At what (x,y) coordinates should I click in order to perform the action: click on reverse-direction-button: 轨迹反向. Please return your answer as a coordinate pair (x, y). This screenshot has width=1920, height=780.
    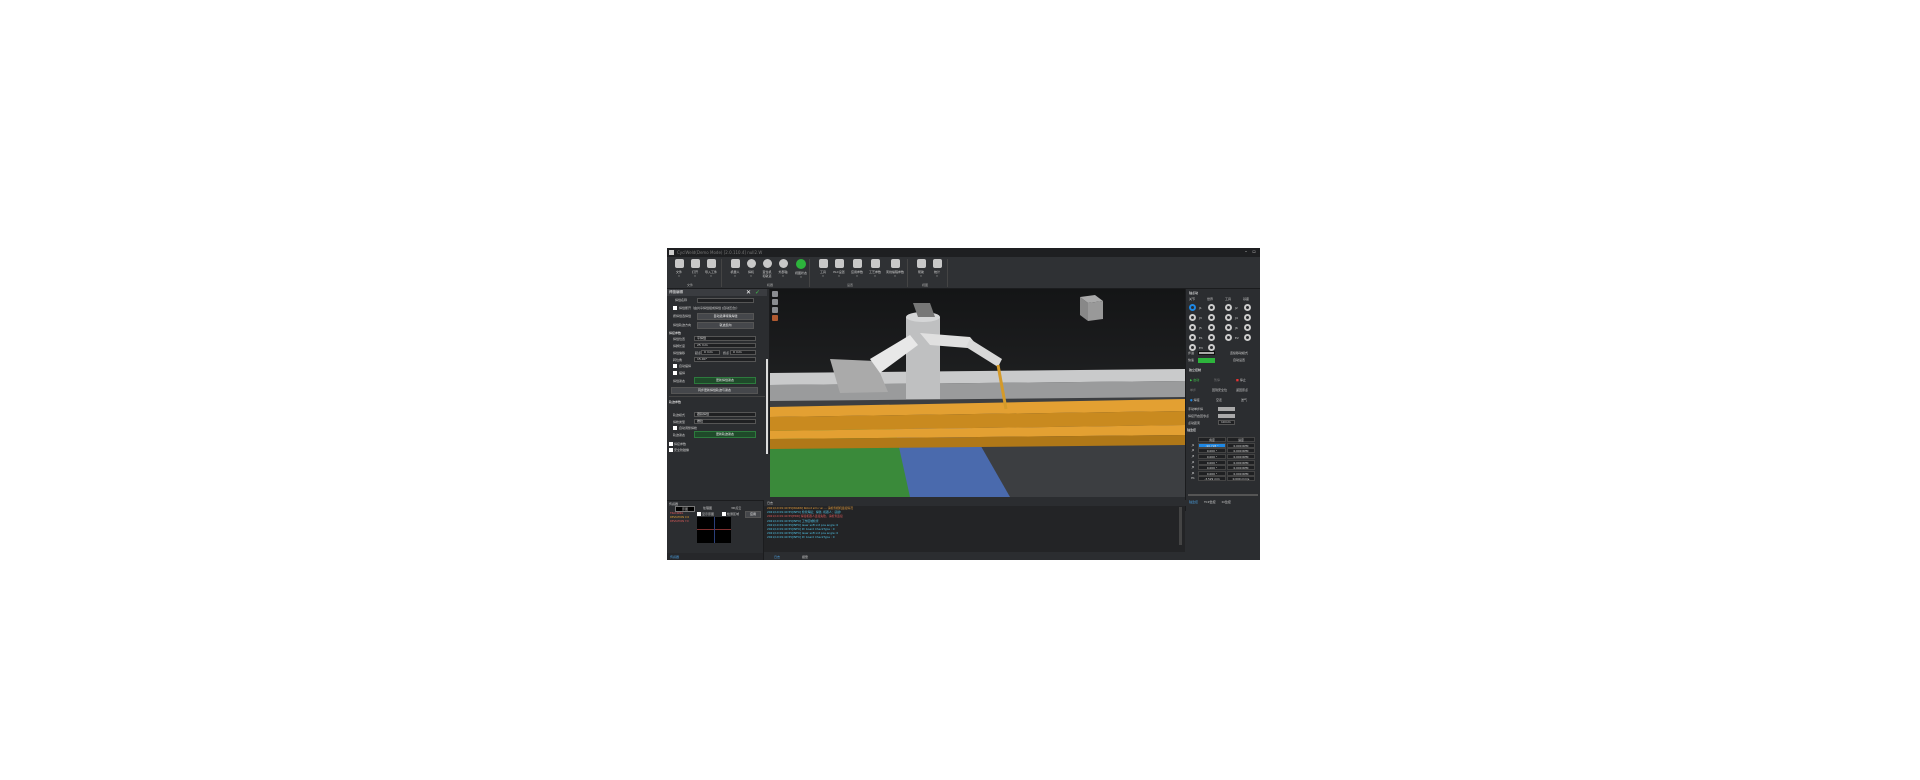
    Looking at the image, I should click on (725, 325).